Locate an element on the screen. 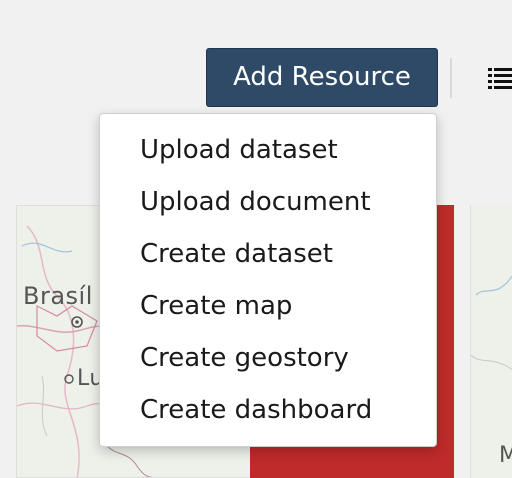  menu-item-upload-dataset: Upload dataset is located at coordinates (268, 150).